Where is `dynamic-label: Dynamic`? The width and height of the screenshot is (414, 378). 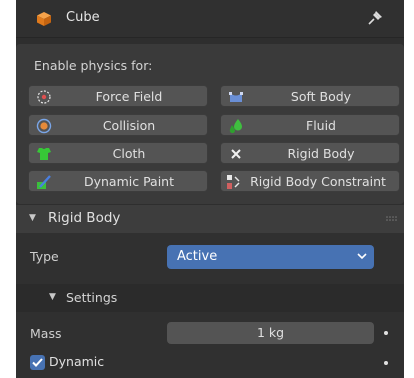
dynamic-label: Dynamic is located at coordinates (77, 361).